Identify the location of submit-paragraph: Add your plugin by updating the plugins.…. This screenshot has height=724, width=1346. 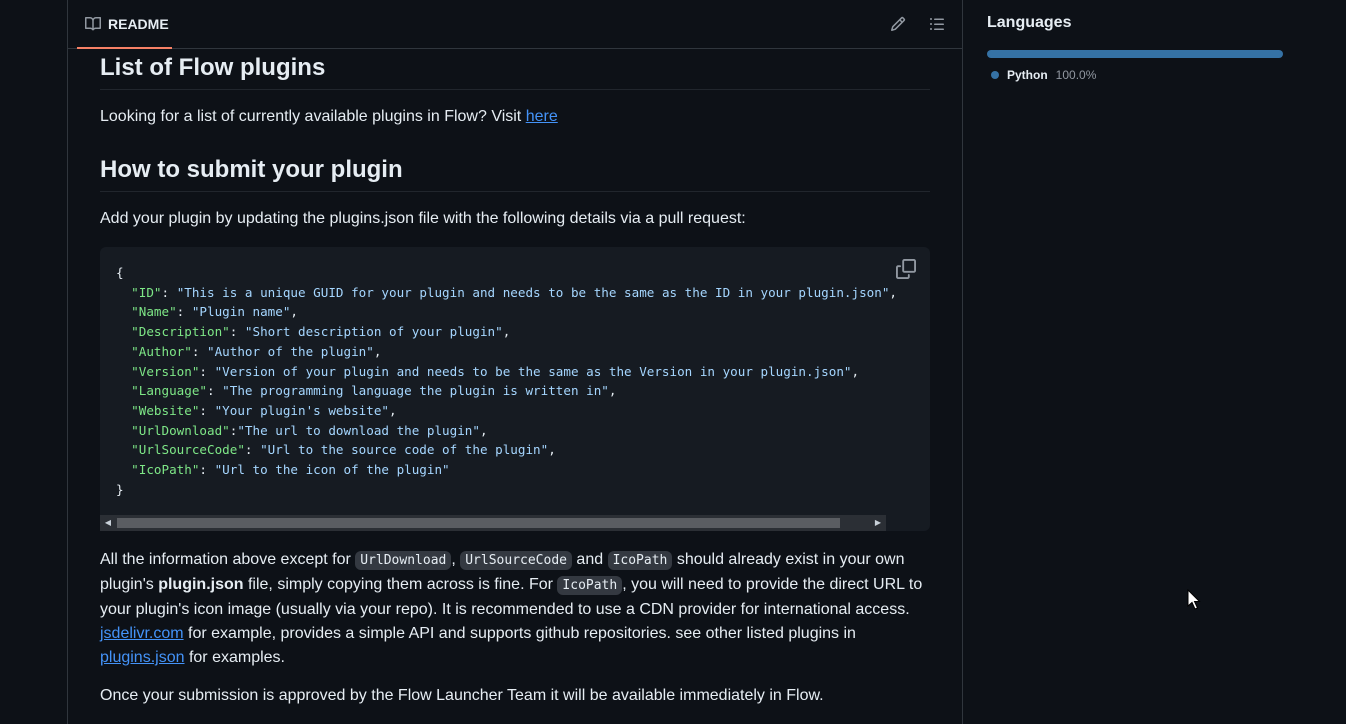
(423, 218).